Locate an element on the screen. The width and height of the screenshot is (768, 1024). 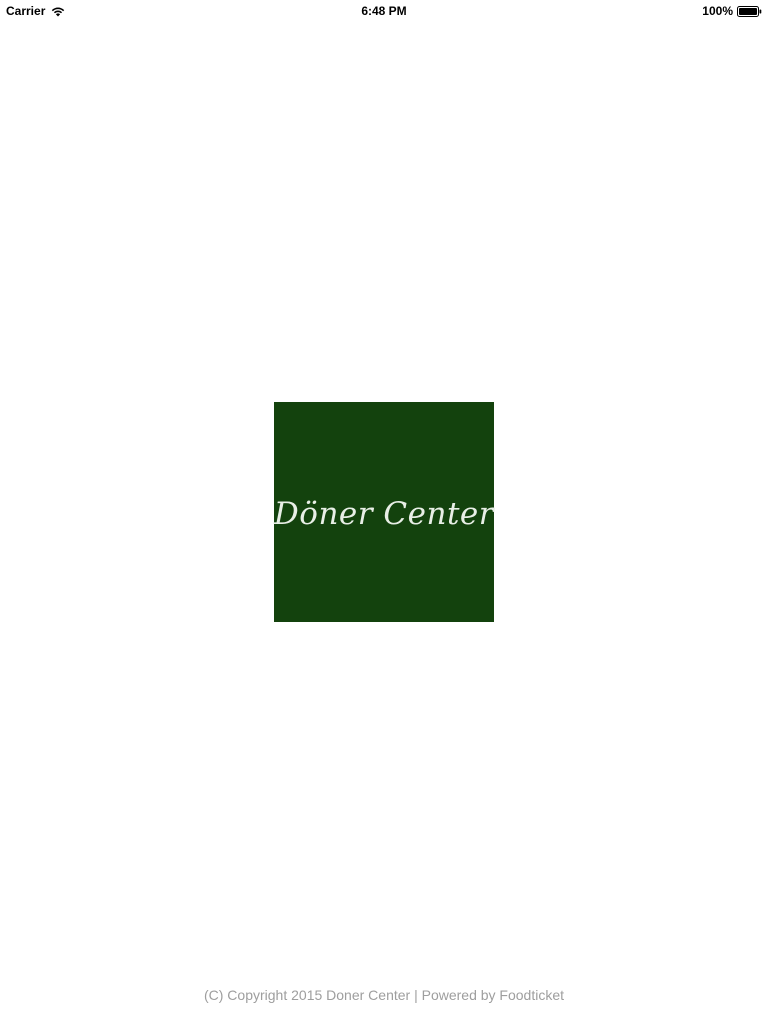
status-time: 6:48 PM is located at coordinates (384, 11).